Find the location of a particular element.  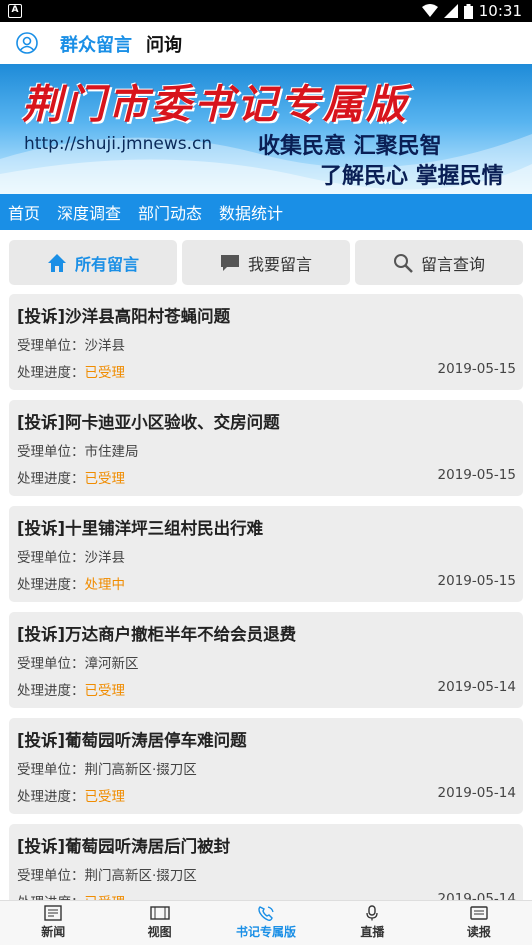

message-unit: 受理单位：市住建局 is located at coordinates (78, 450).